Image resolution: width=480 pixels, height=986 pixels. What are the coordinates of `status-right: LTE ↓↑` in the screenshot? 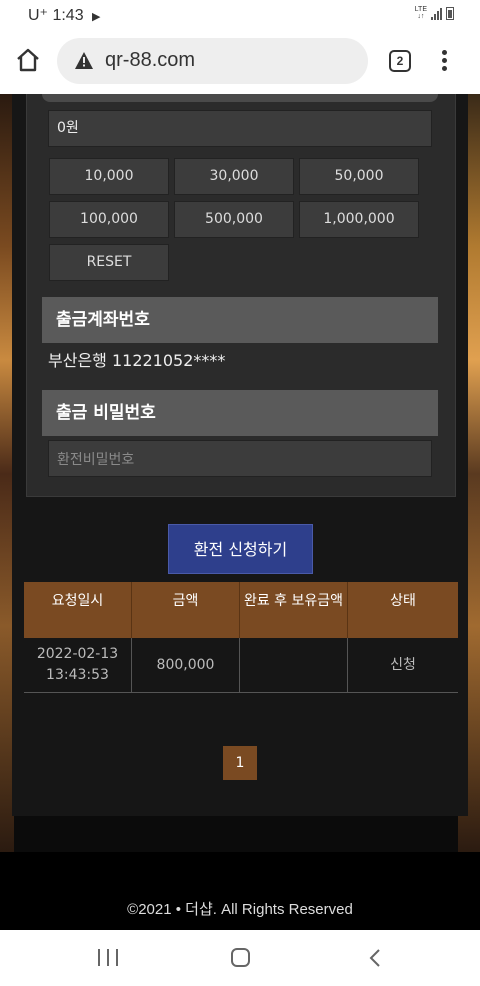 It's located at (434, 13).